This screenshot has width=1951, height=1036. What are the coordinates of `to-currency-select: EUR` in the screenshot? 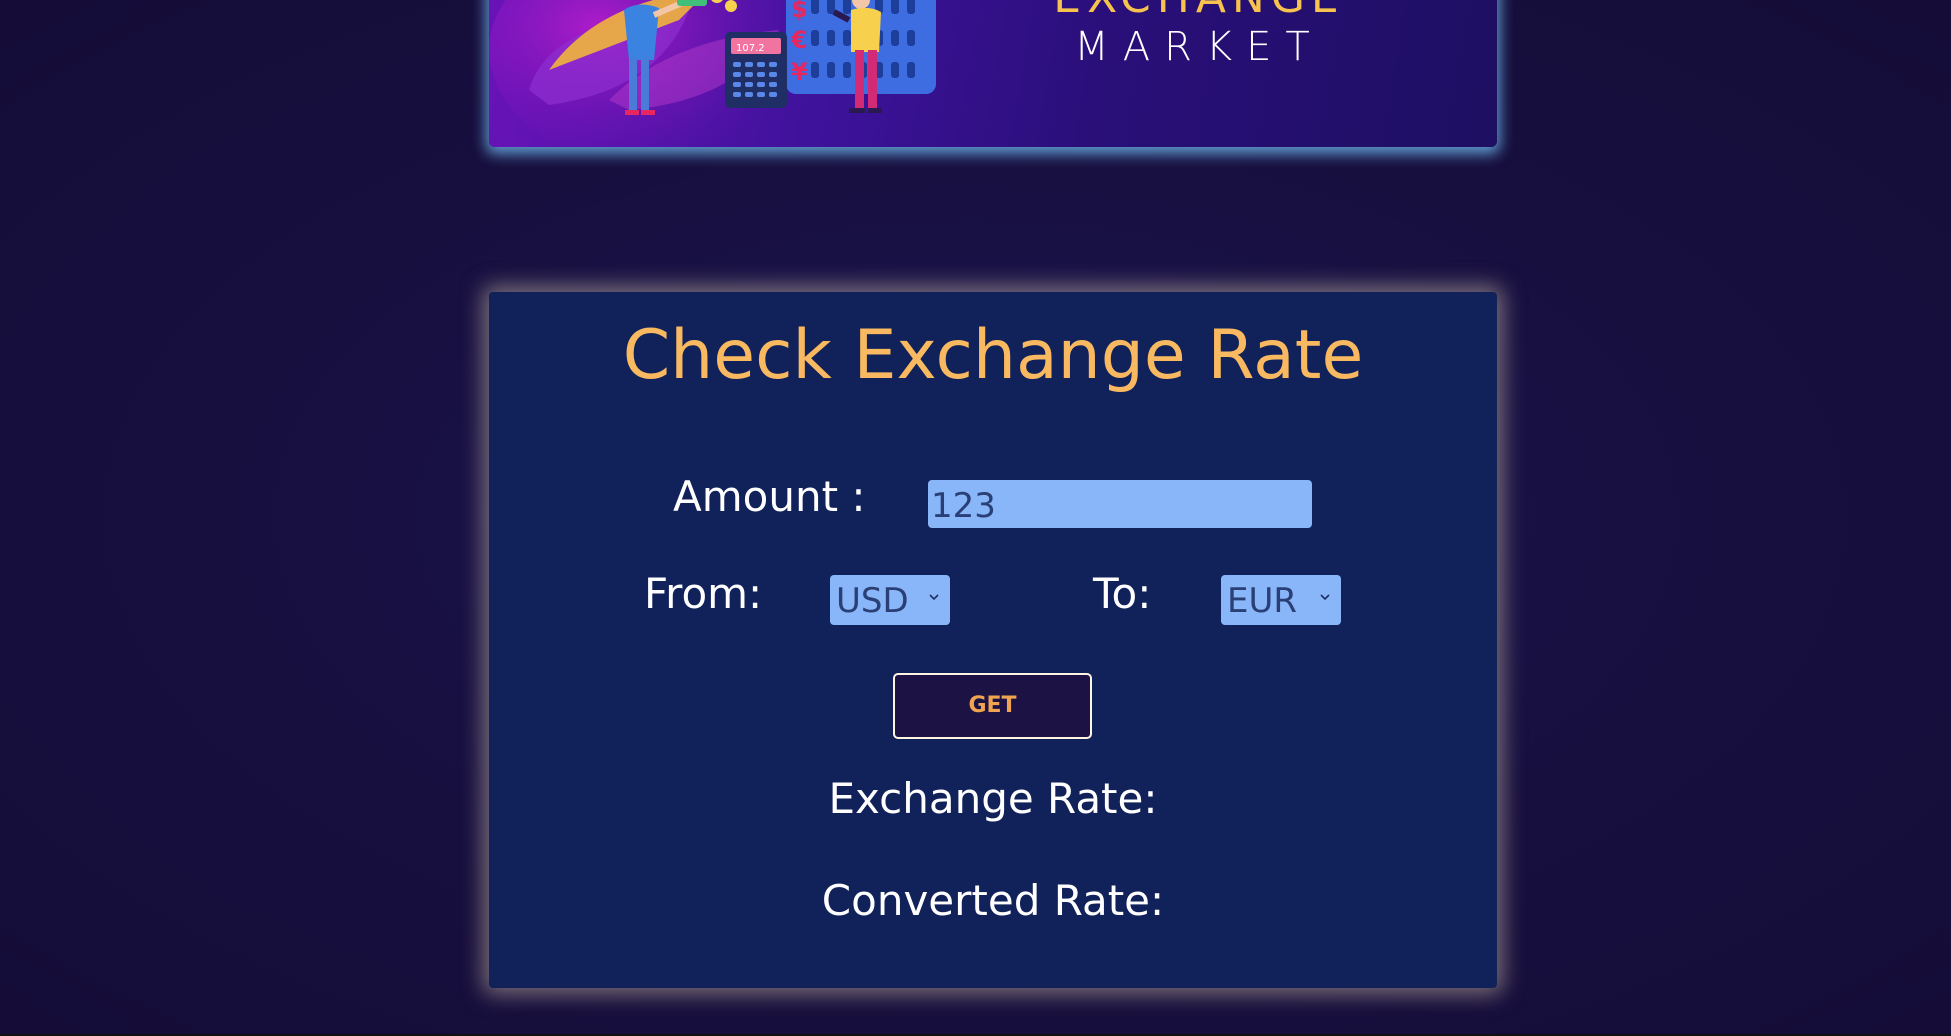 It's located at (1281, 600).